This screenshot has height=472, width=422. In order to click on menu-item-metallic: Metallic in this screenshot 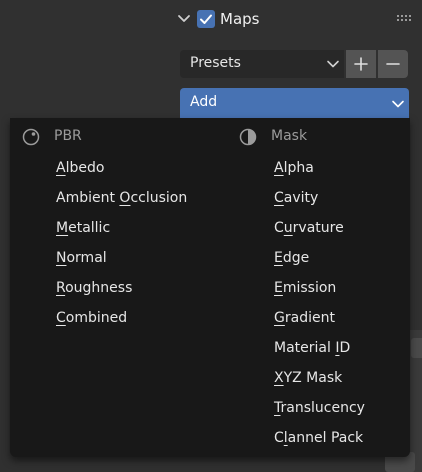, I will do `click(83, 228)`.